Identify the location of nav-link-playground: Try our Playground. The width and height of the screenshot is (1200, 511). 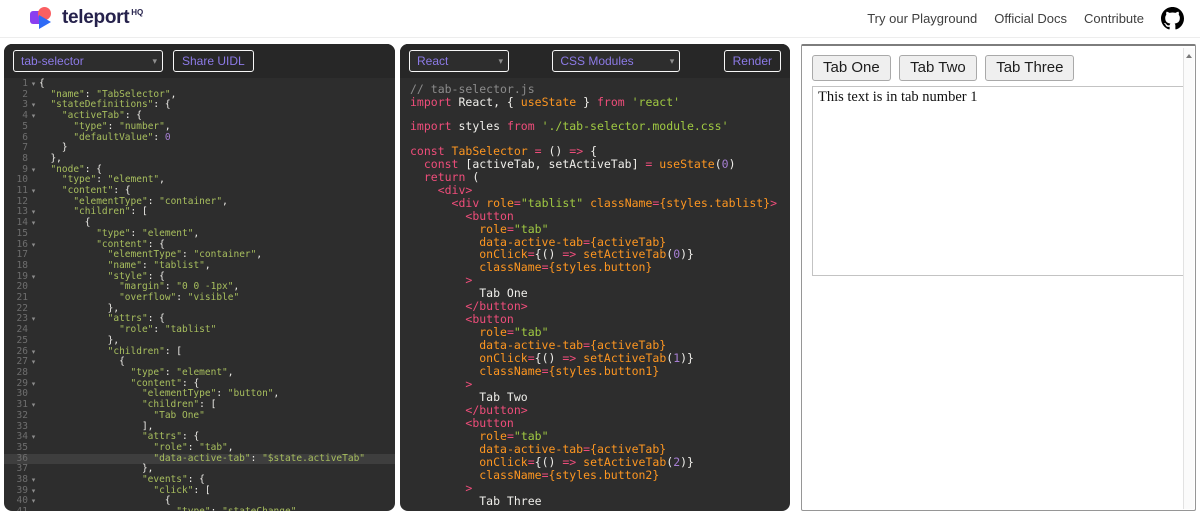
(922, 18).